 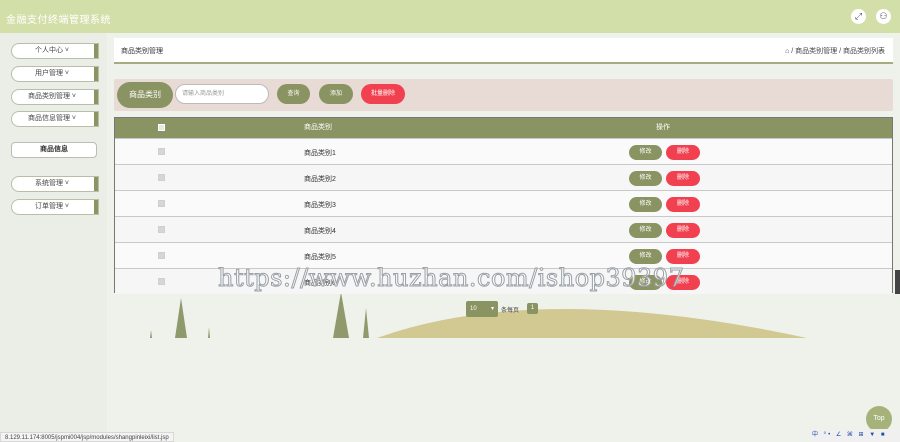 What do you see at coordinates (58, 20) in the screenshot?
I see `app-title: 金融支付终端管理系统` at bounding box center [58, 20].